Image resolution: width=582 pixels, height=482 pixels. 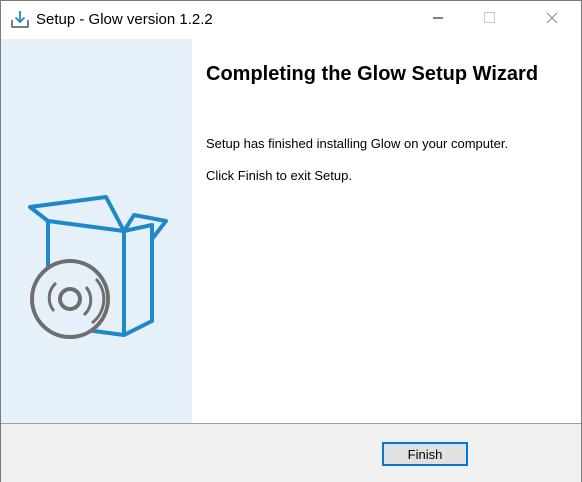 I want to click on close-icon, so click(x=552, y=20).